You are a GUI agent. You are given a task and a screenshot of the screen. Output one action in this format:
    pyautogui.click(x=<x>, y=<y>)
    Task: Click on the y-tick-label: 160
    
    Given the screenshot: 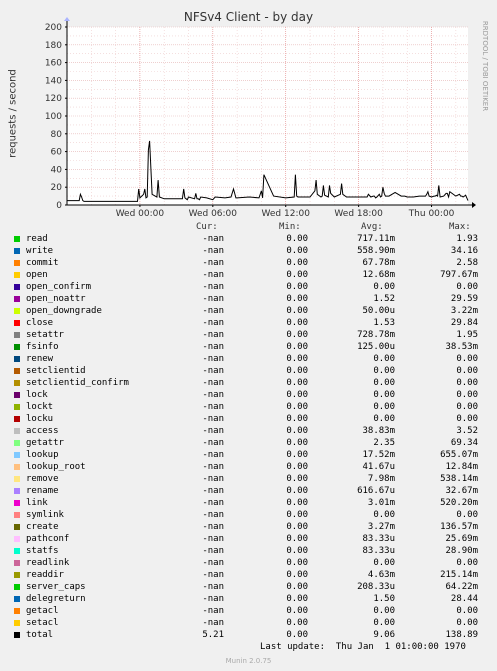 What is the action you would take?
    pyautogui.click(x=53, y=64)
    